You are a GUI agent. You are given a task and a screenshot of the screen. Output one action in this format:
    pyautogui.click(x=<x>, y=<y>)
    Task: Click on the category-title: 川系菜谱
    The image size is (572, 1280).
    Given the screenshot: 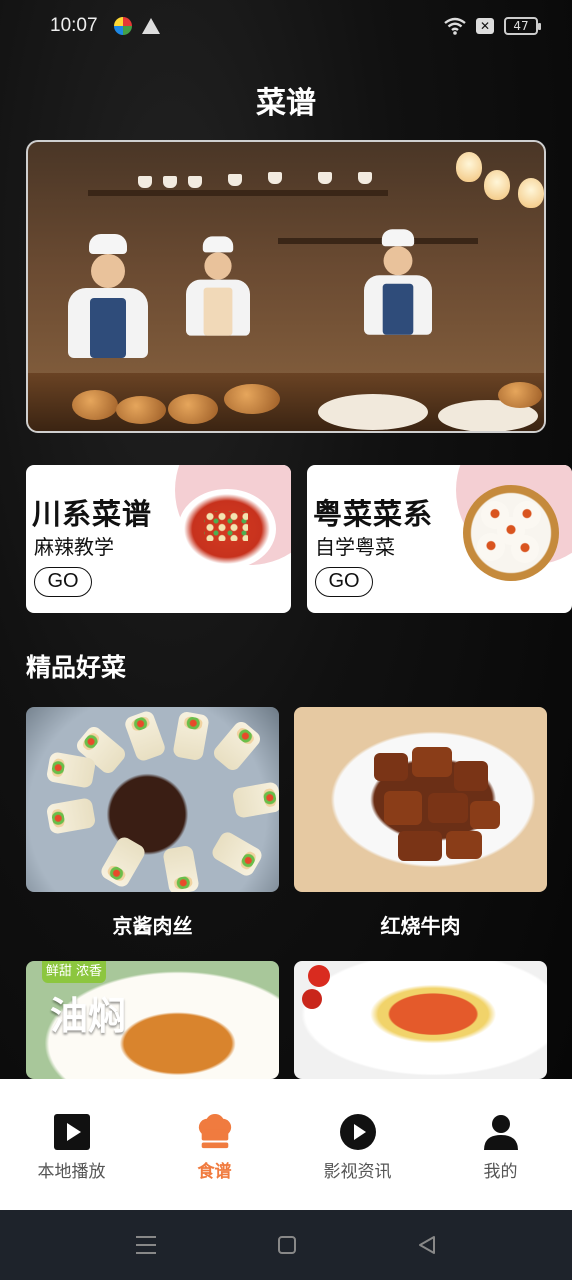 What is the action you would take?
    pyautogui.click(x=92, y=514)
    